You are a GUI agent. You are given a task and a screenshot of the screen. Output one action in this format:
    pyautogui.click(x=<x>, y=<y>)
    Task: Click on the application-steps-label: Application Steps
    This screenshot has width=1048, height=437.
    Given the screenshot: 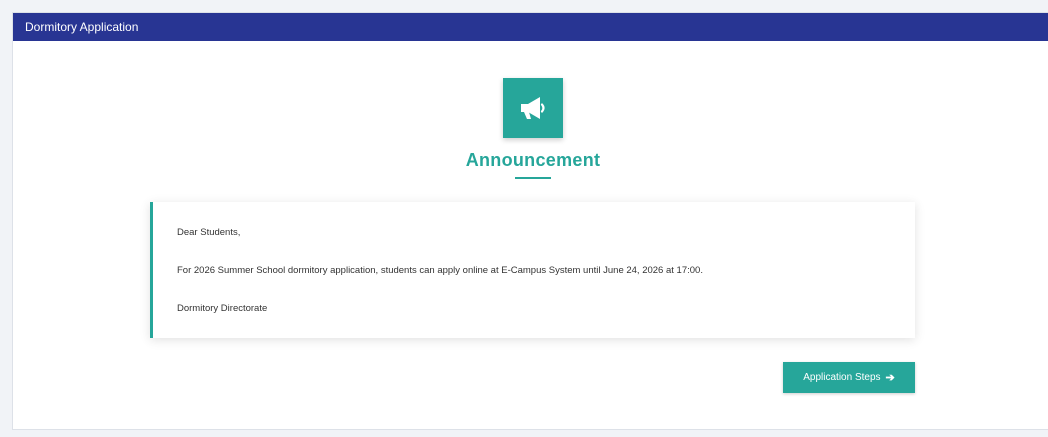 What is the action you would take?
    pyautogui.click(x=842, y=377)
    